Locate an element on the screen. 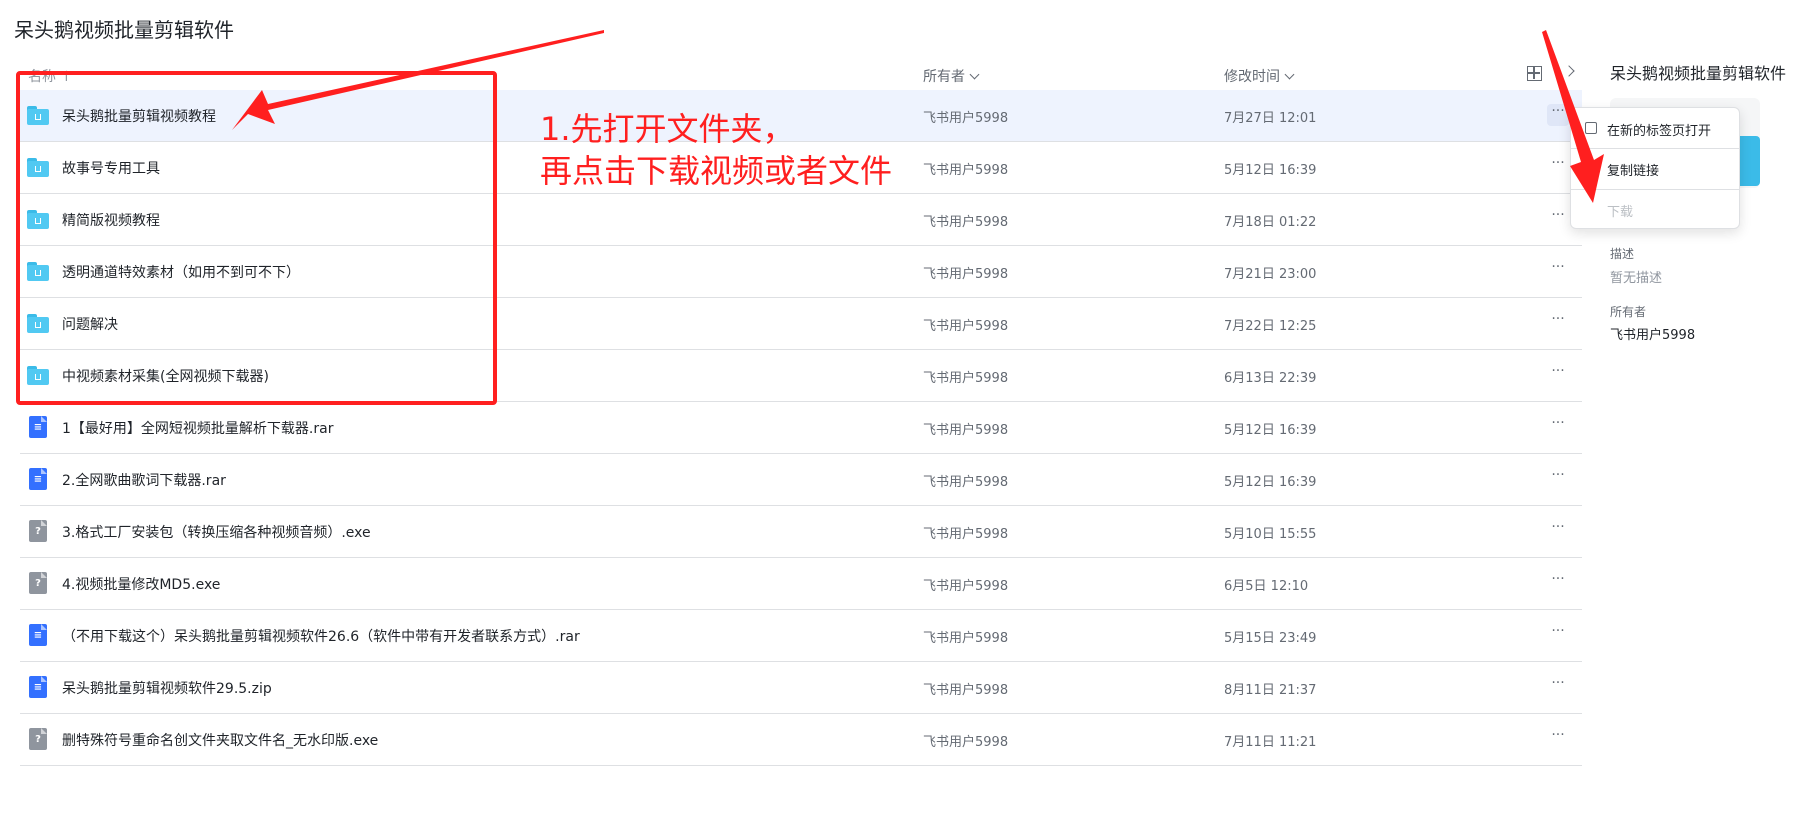 Image resolution: width=1815 pixels, height=815 pixels. item-name: 呆头鹅批量剪辑视频软件29.5.zip is located at coordinates (167, 688).